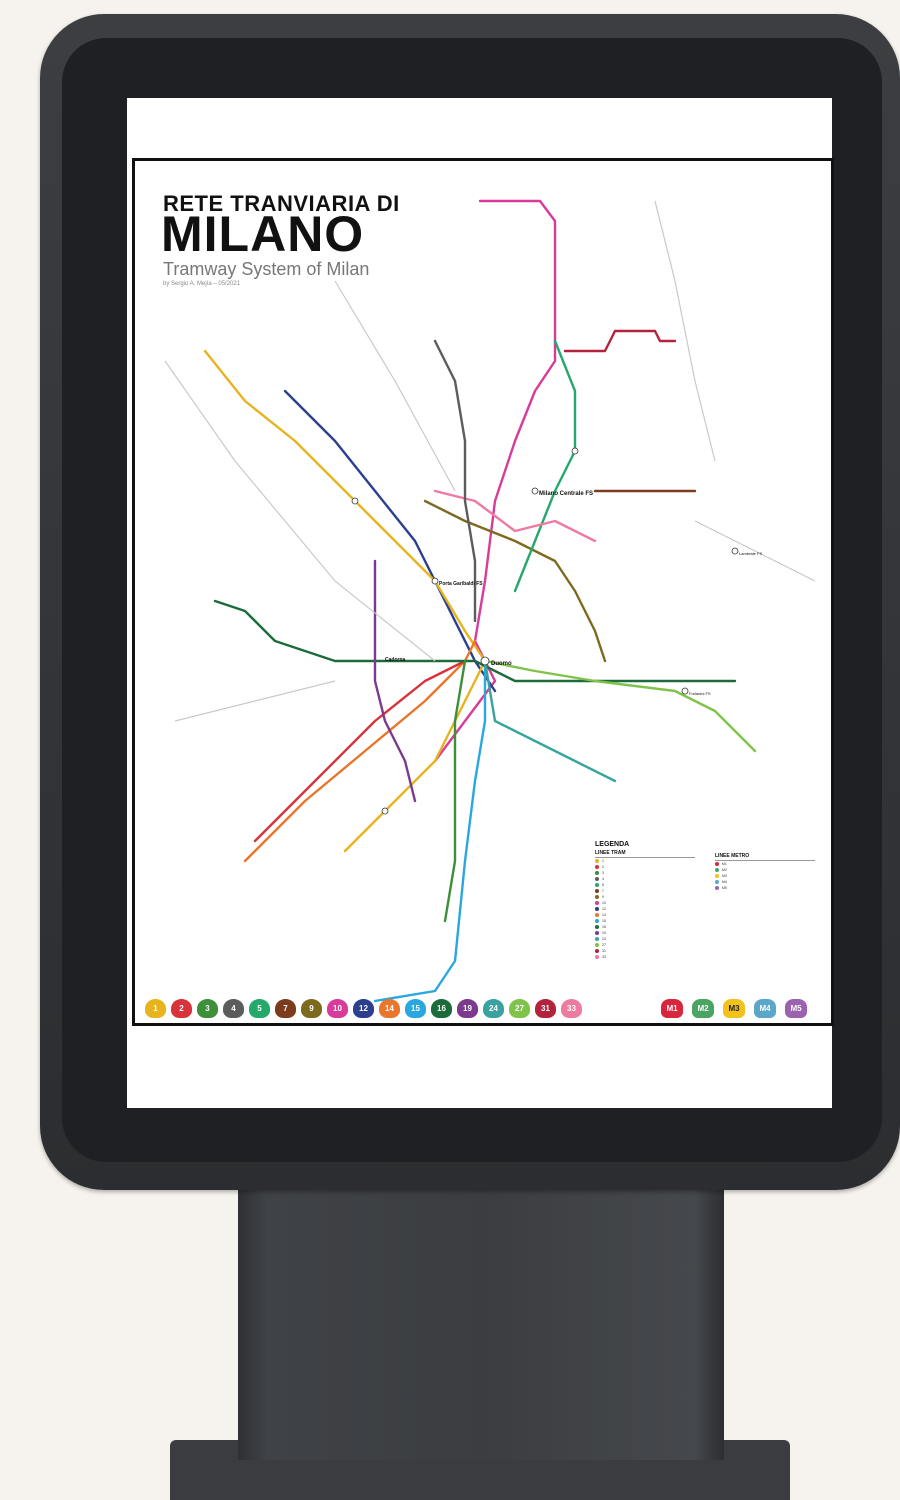 This screenshot has height=1500, width=900. I want to click on legend-metro-label: M5, so click(724, 888).